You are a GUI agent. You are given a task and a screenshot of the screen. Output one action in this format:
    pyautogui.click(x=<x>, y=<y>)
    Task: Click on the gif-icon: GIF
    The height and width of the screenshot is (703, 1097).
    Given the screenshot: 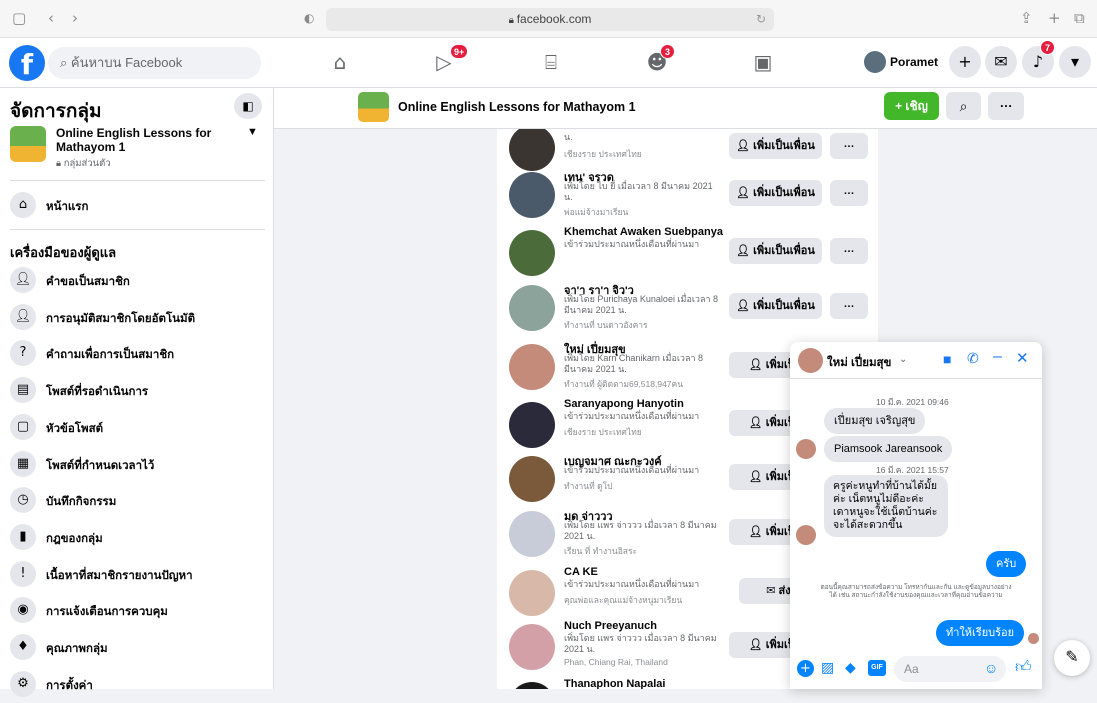 What is the action you would take?
    pyautogui.click(x=877, y=668)
    